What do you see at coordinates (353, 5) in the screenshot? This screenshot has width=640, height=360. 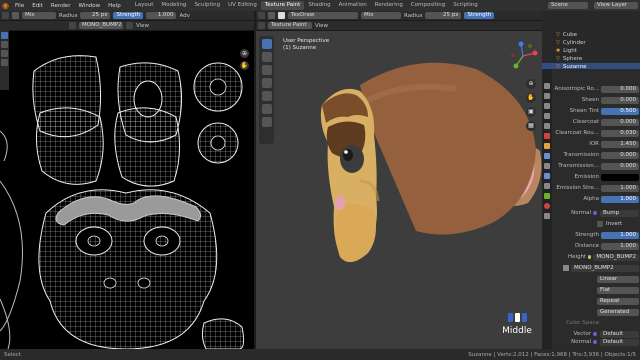 I see `tab-animation: Animation` at bounding box center [353, 5].